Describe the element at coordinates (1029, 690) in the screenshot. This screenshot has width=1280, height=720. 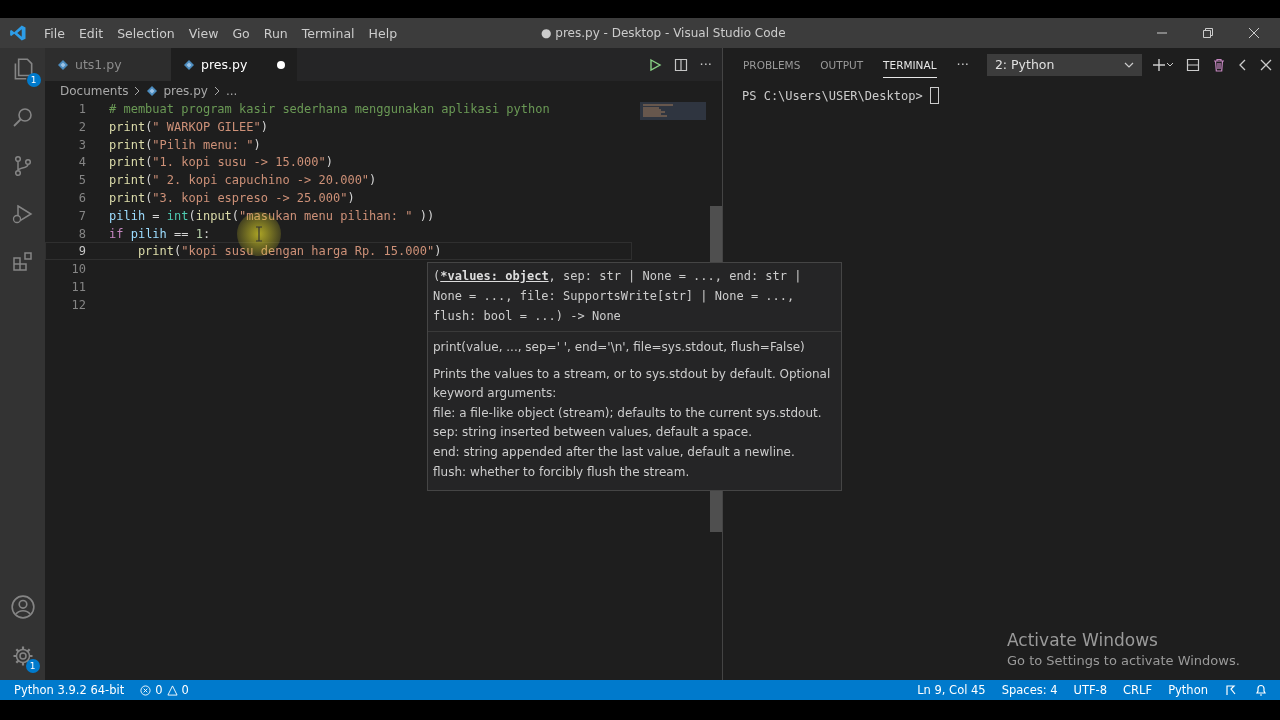
I see `status-item: Spaces: 4` at that location.